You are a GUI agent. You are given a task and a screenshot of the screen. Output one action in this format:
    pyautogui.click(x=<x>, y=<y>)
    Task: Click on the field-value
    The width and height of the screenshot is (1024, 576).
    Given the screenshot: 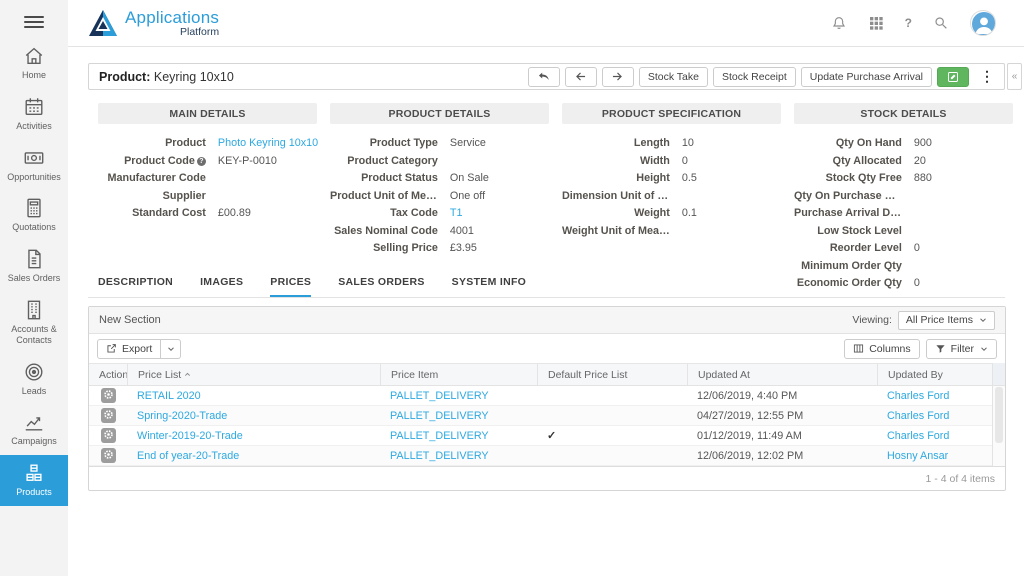 What is the action you would take?
    pyautogui.click(x=264, y=179)
    